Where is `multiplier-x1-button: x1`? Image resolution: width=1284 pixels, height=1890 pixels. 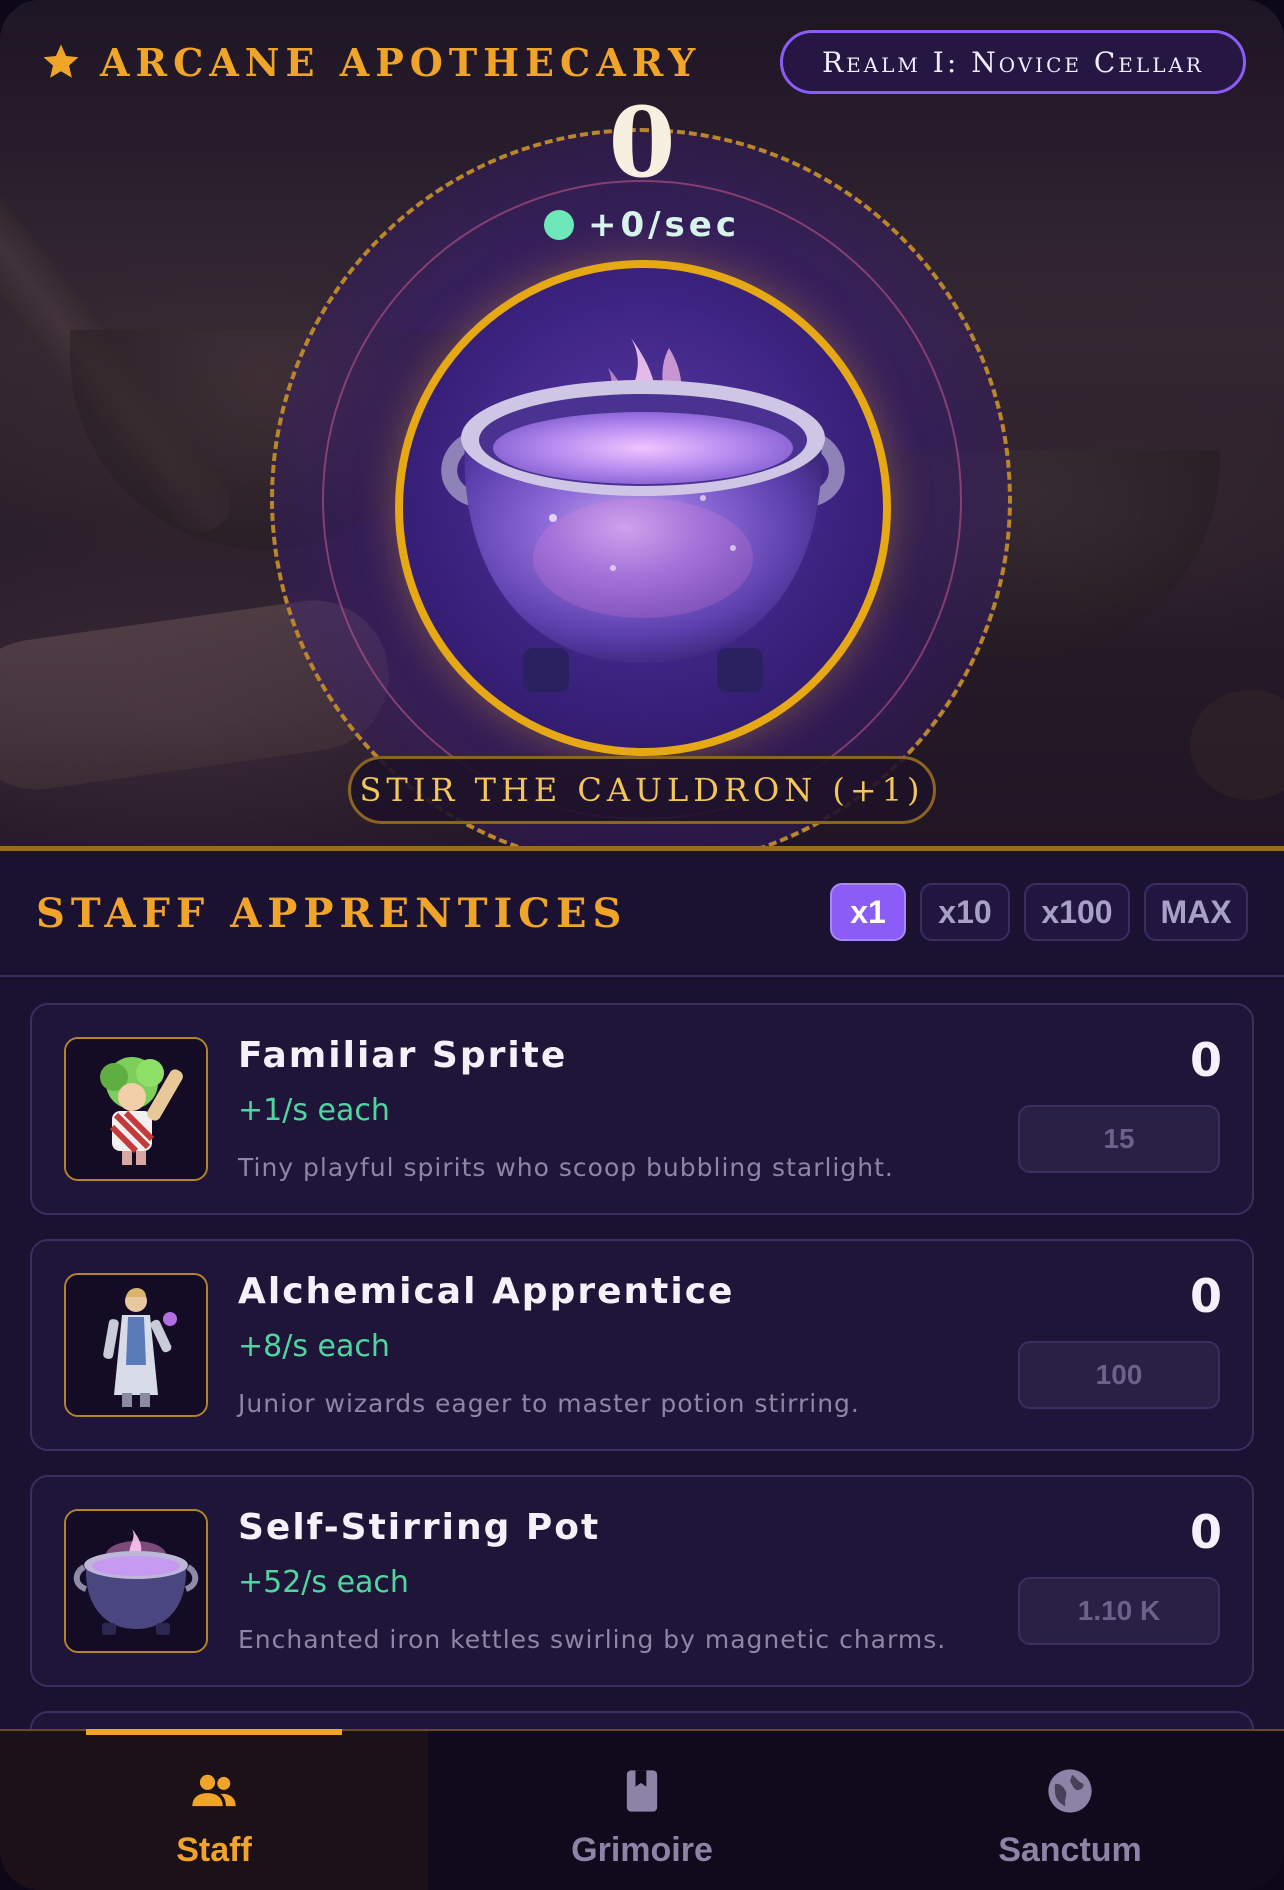 multiplier-x1-button: x1 is located at coordinates (868, 912).